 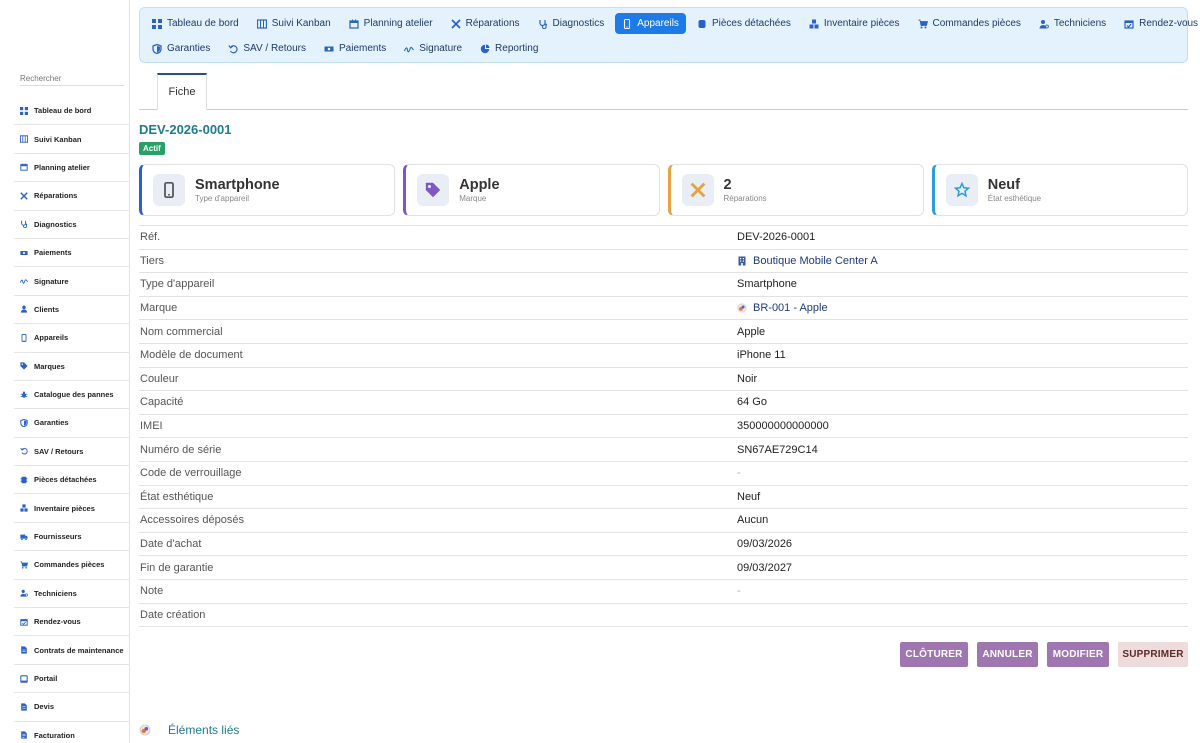 I want to click on detail-row: Date création, so click(x=663, y=616).